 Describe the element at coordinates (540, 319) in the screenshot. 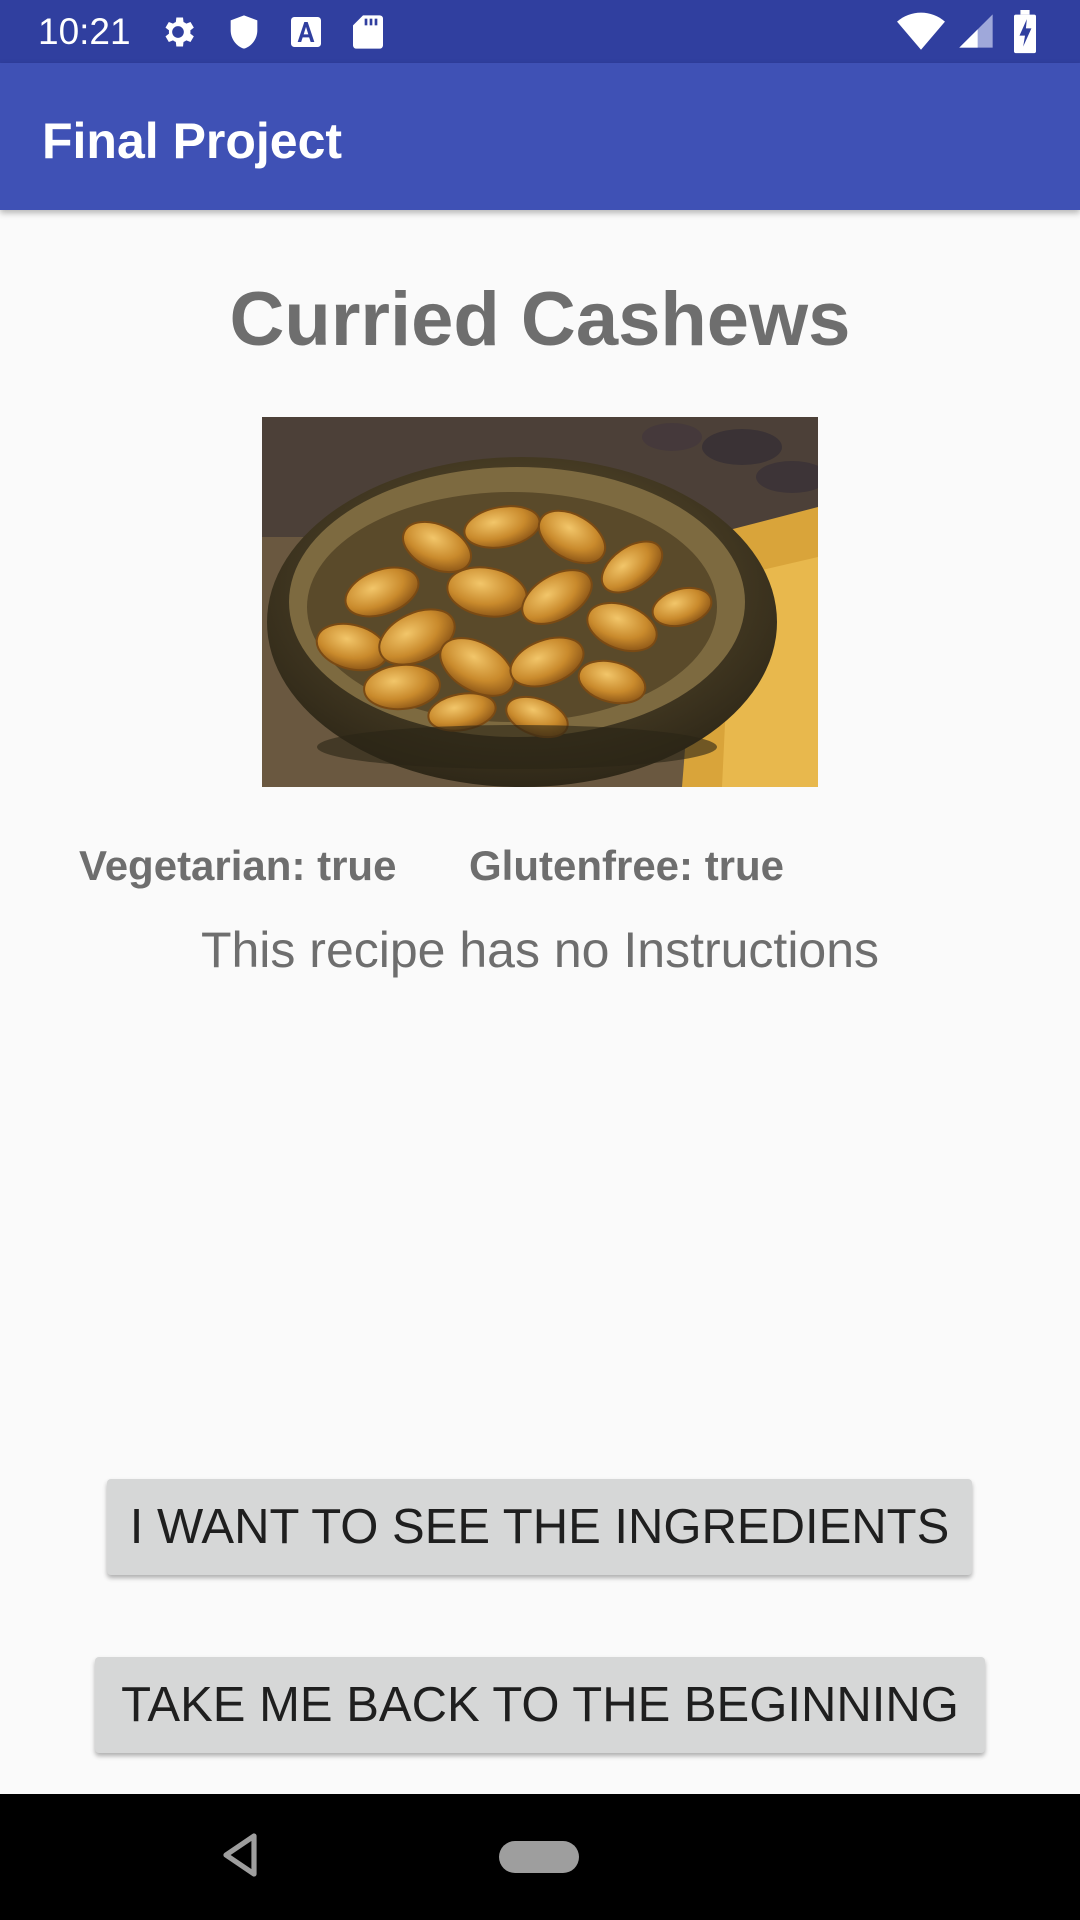

I see `recipe-title: Curried Cashews` at that location.